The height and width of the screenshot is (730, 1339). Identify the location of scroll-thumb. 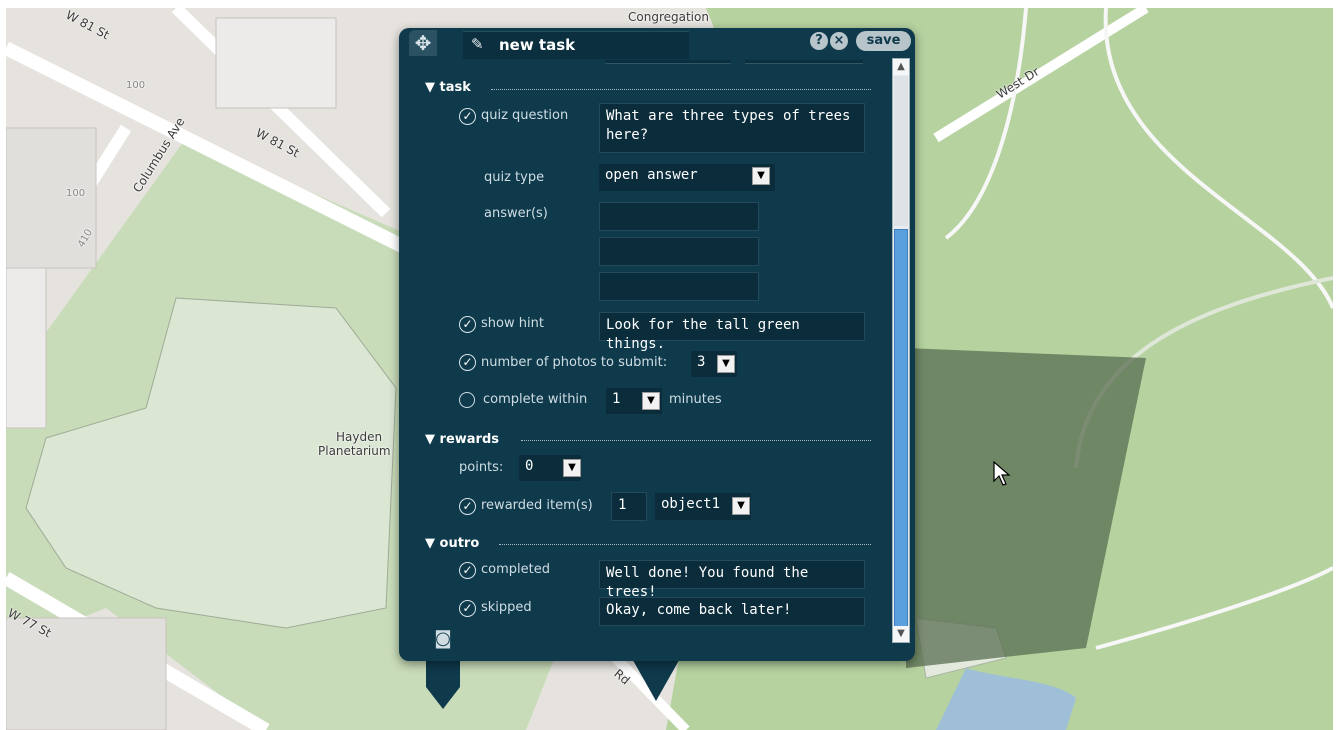
(901, 428).